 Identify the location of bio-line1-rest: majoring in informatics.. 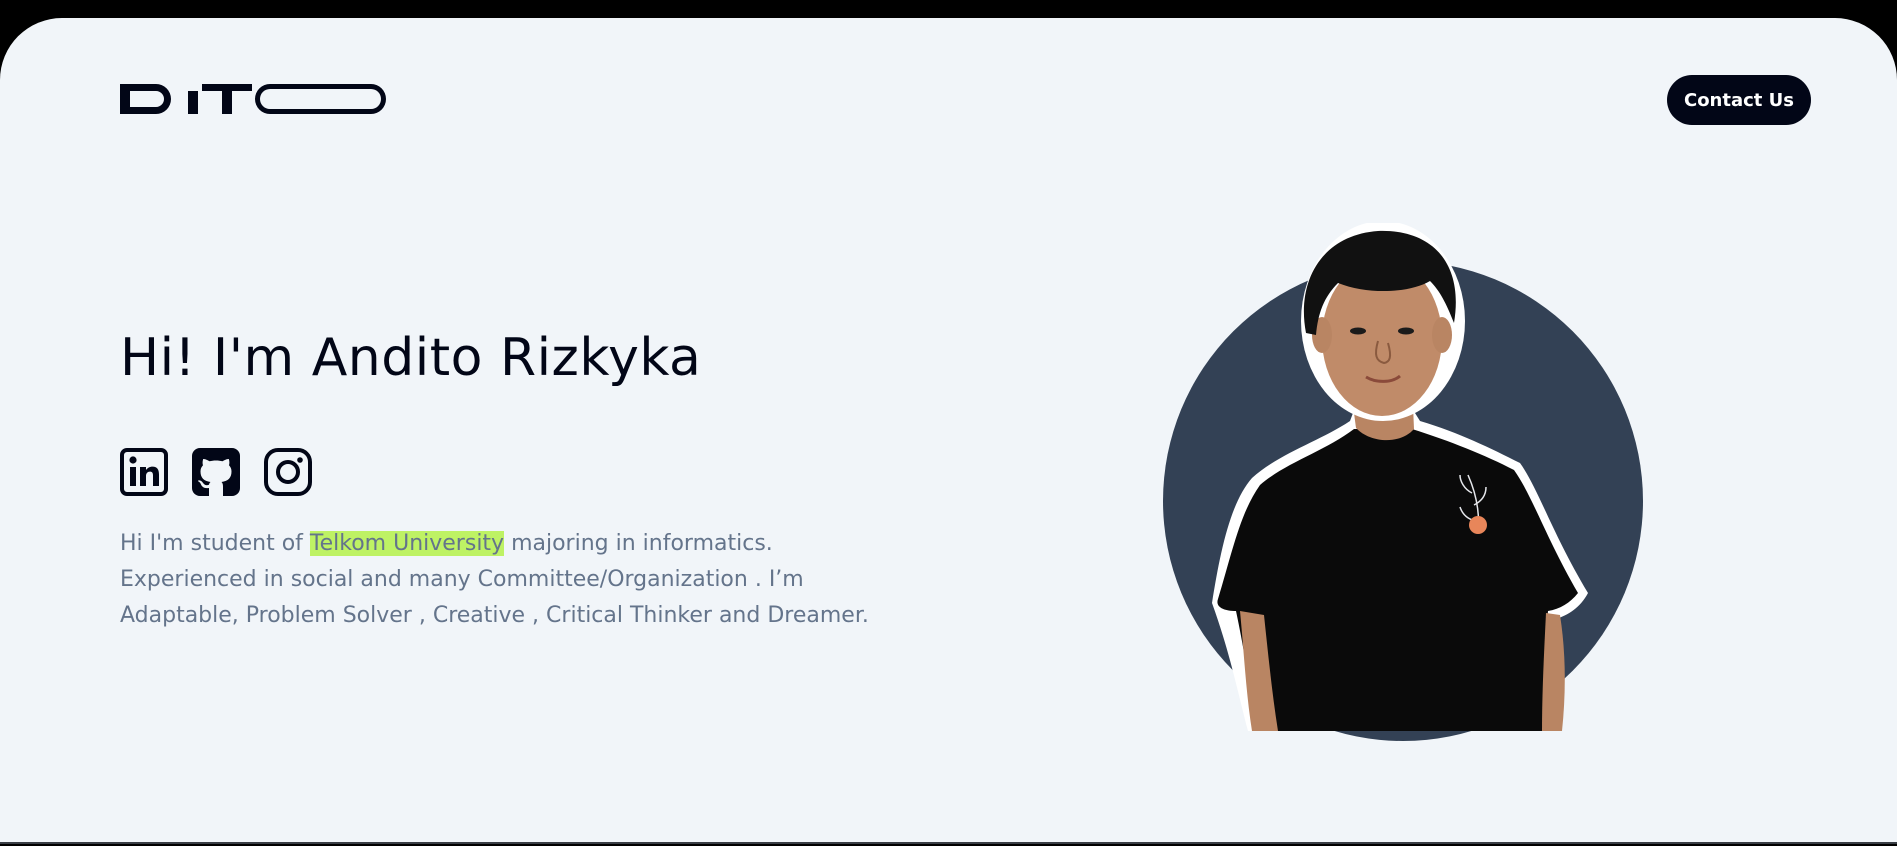
(638, 543).